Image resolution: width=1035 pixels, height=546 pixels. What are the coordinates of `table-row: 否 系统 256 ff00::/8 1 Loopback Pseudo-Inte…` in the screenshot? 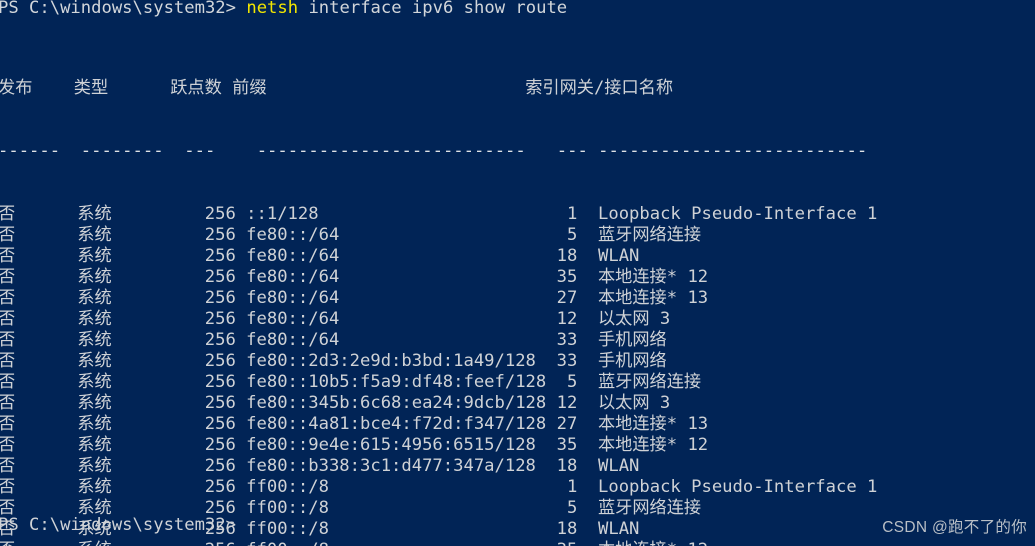 It's located at (439, 487).